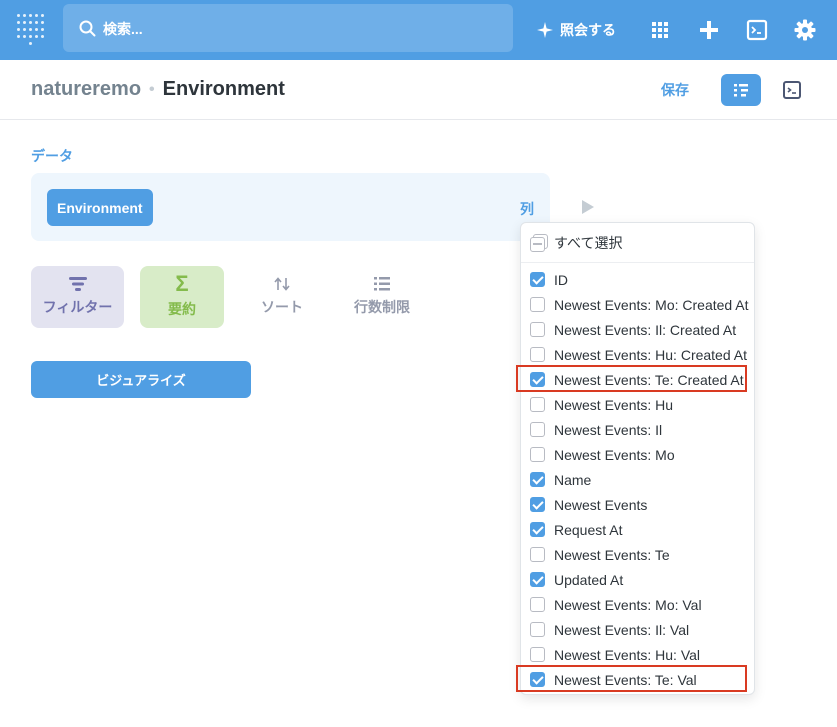 Image resolution: width=837 pixels, height=727 pixels. What do you see at coordinates (561, 279) in the screenshot?
I see `column-label: ID` at bounding box center [561, 279].